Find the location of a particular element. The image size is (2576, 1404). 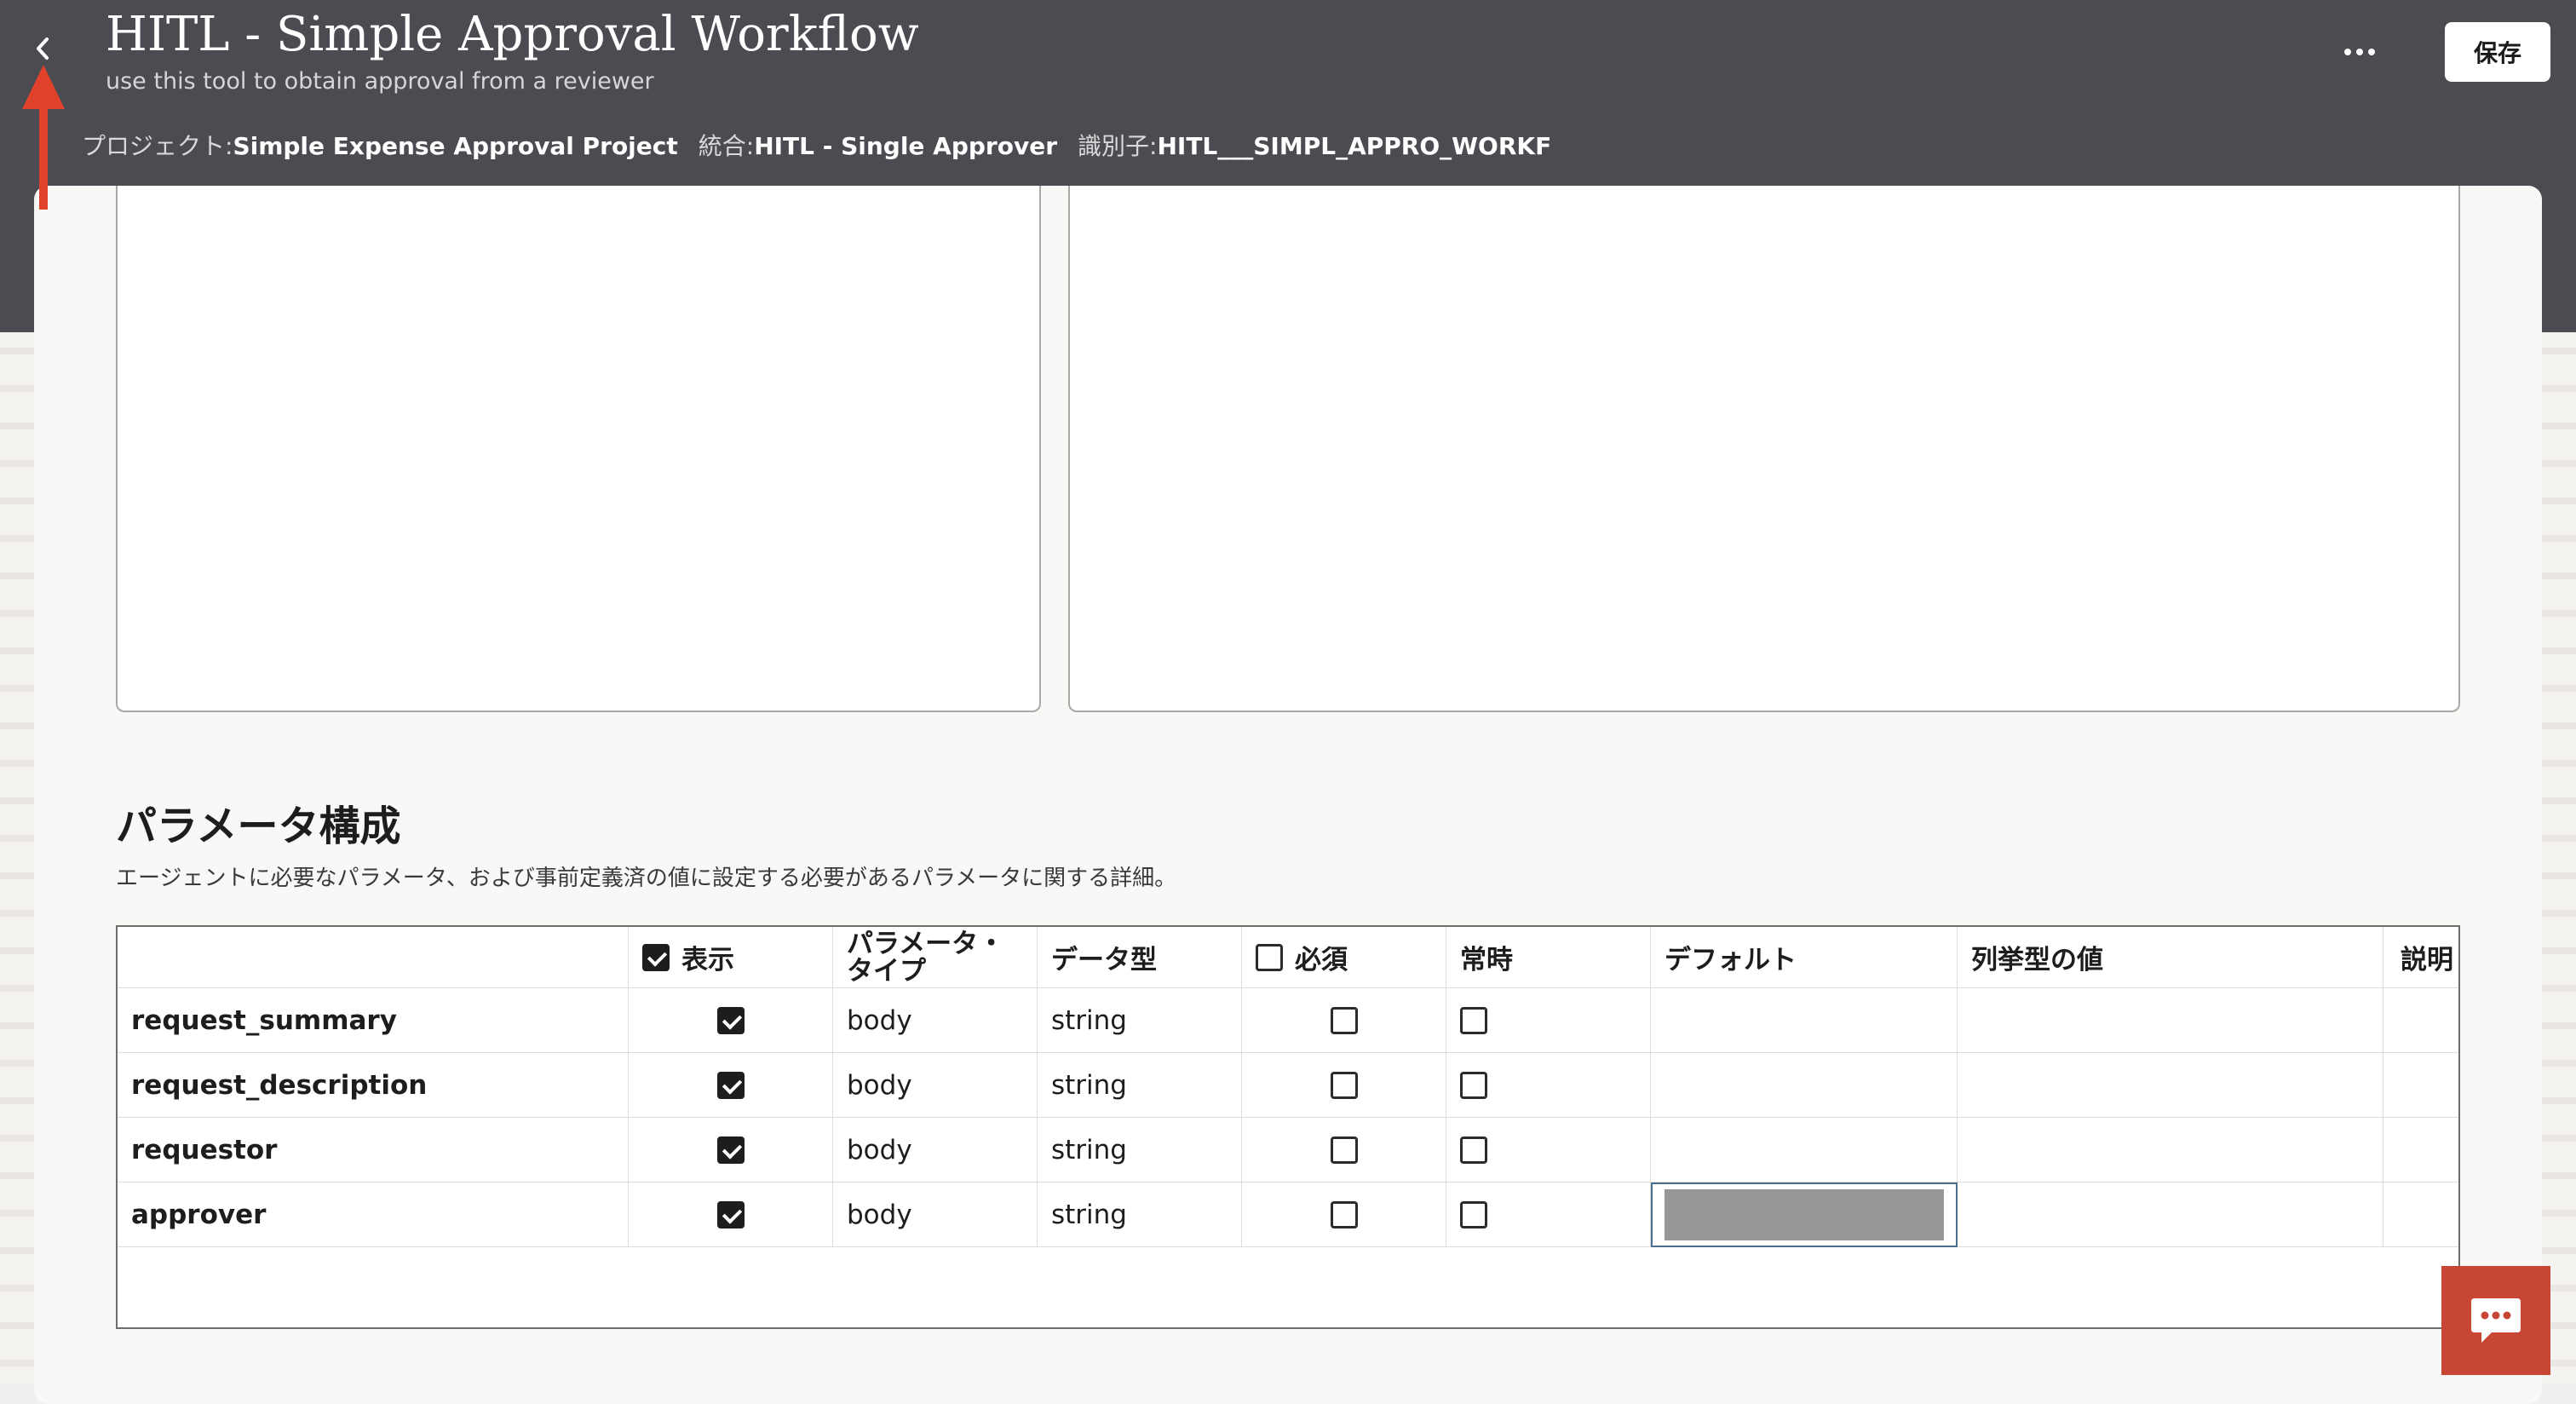

chat-bubble-icon is located at coordinates (2496, 1320).